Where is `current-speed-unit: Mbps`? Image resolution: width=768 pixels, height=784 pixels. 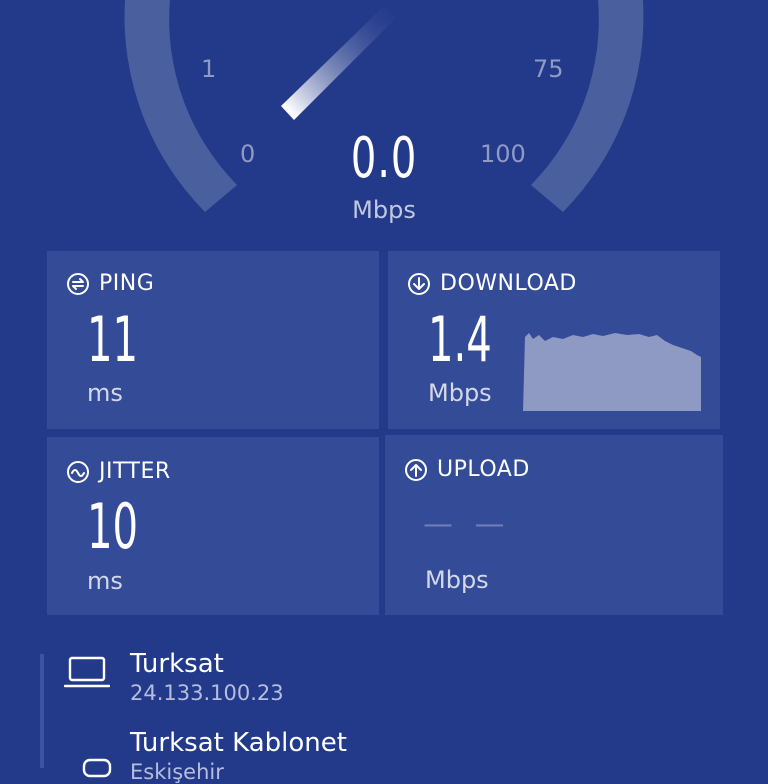 current-speed-unit: Mbps is located at coordinates (384, 210).